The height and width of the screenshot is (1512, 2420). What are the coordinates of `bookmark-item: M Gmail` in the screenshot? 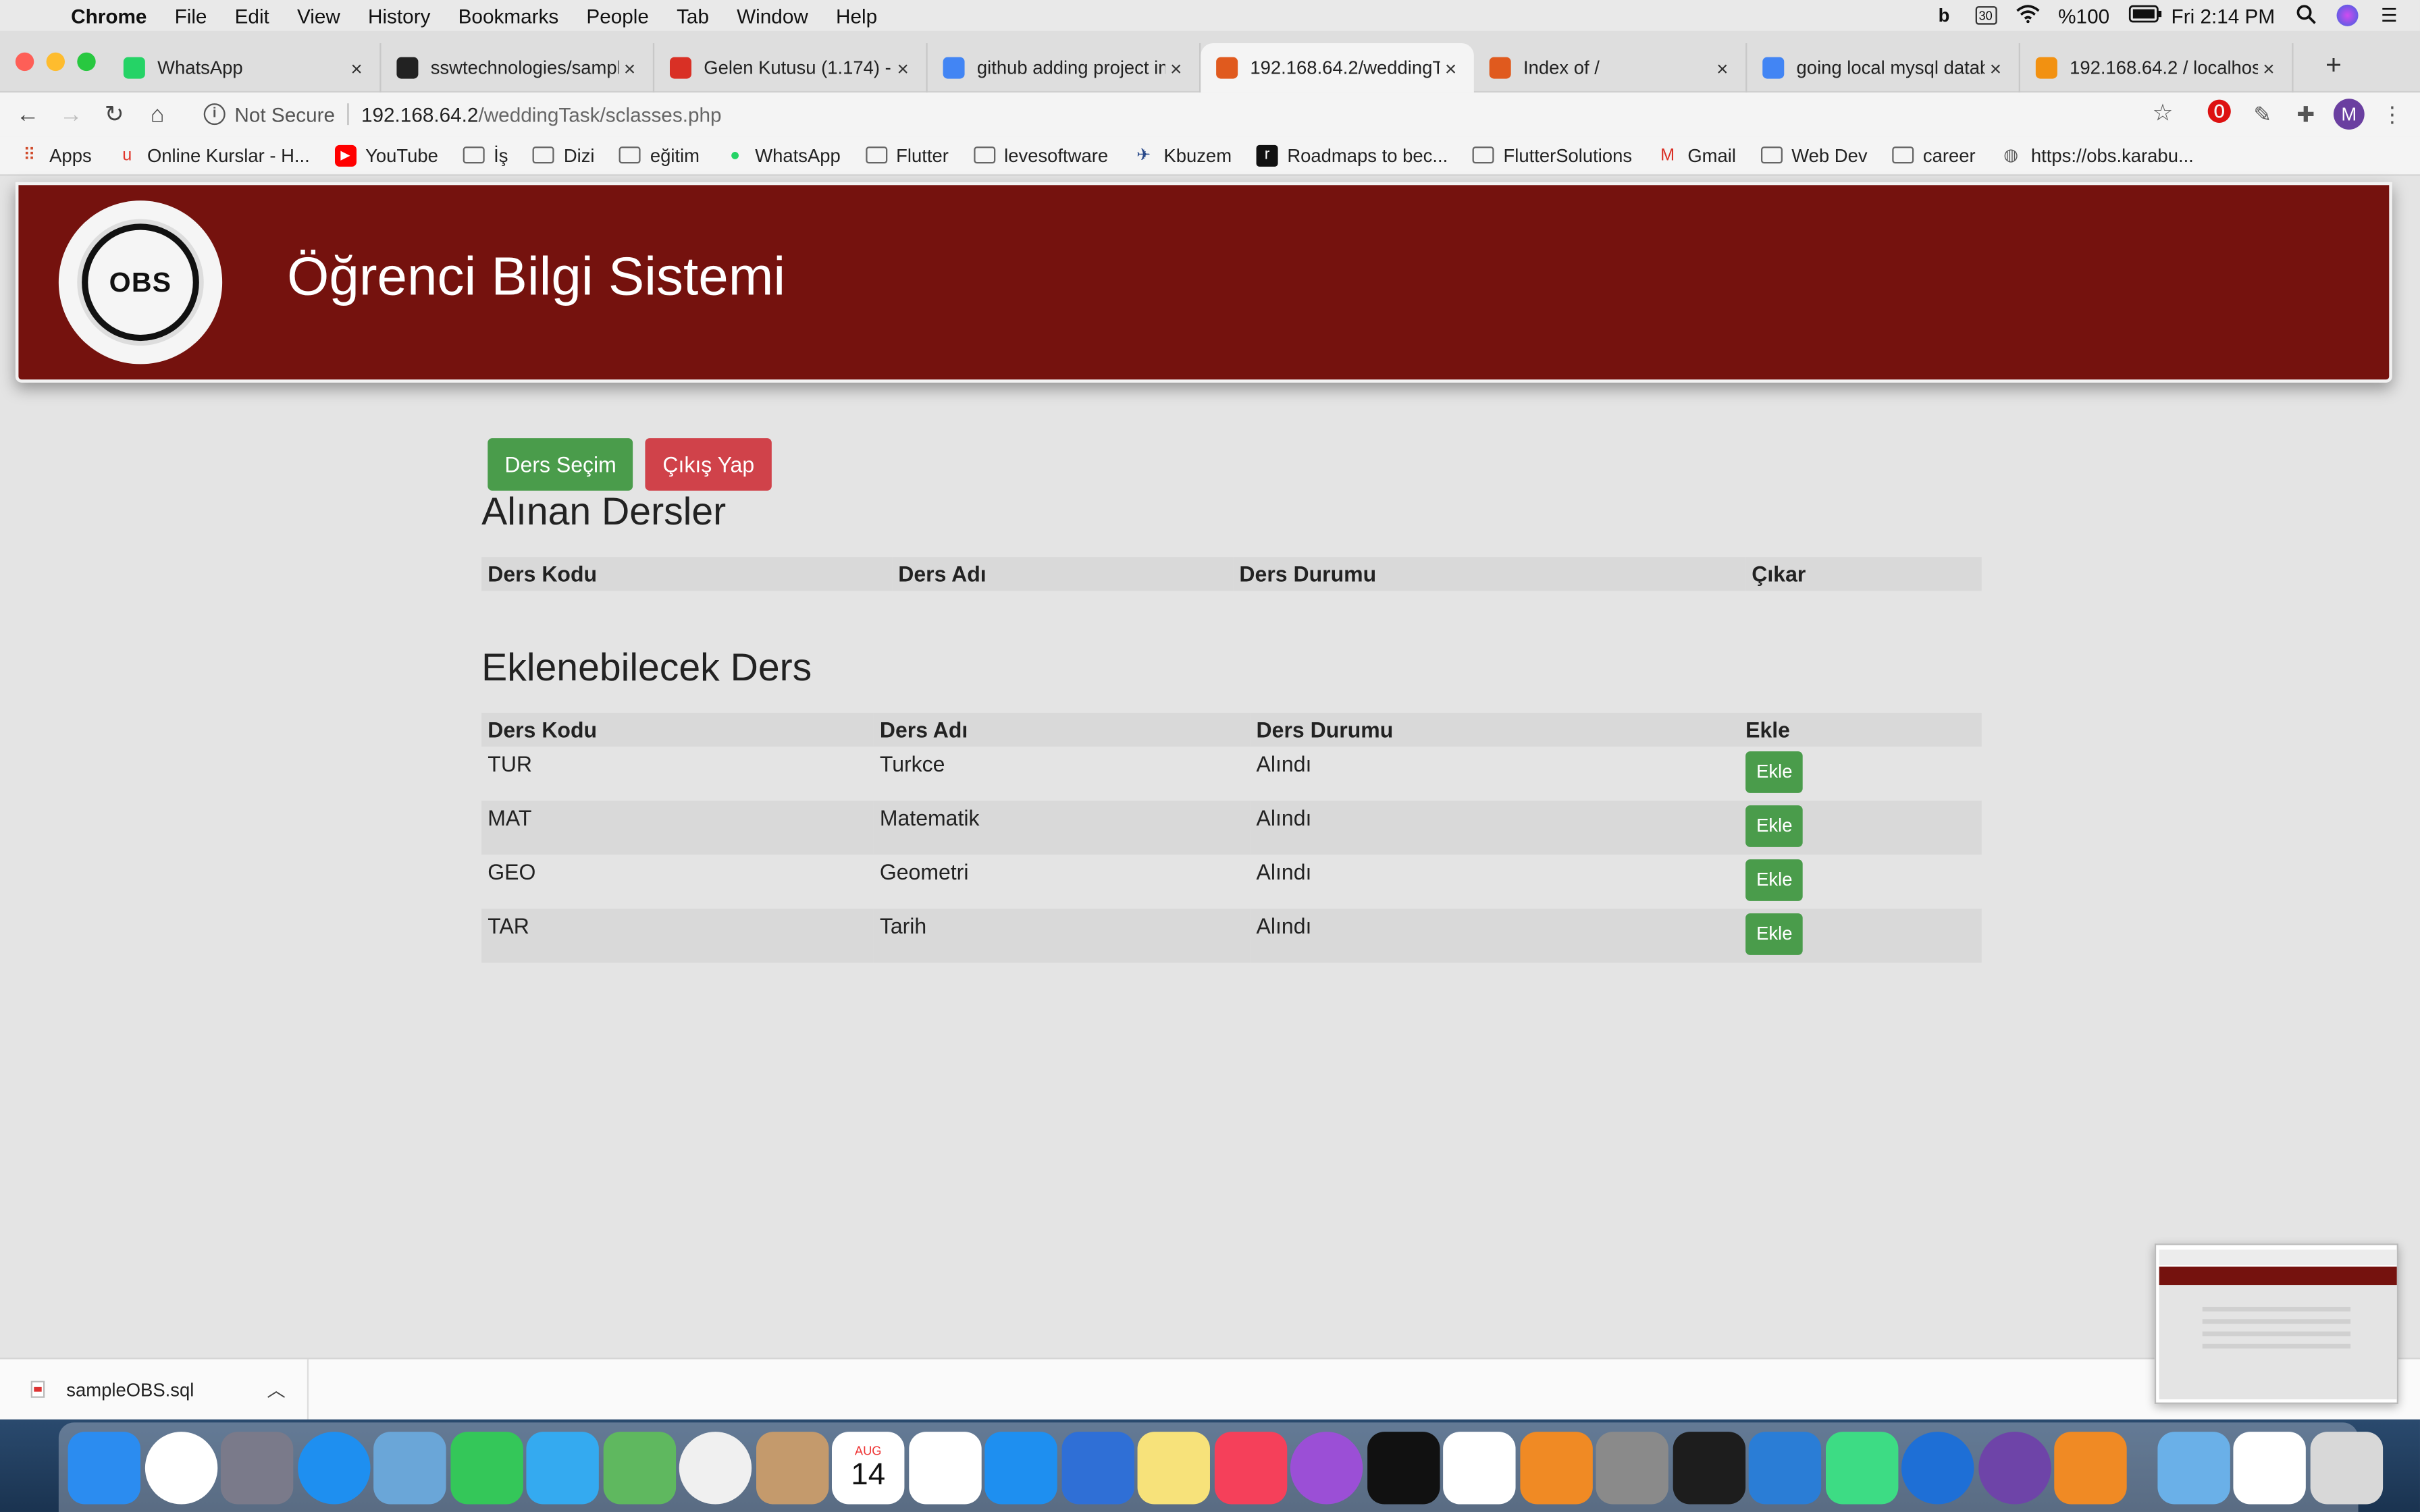 It's located at (1696, 155).